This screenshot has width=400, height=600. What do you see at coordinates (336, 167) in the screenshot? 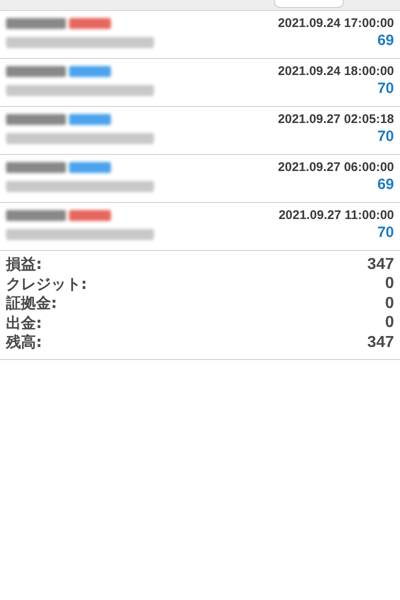
I see `trade-time: 2021.09.27 06:00:00` at bounding box center [336, 167].